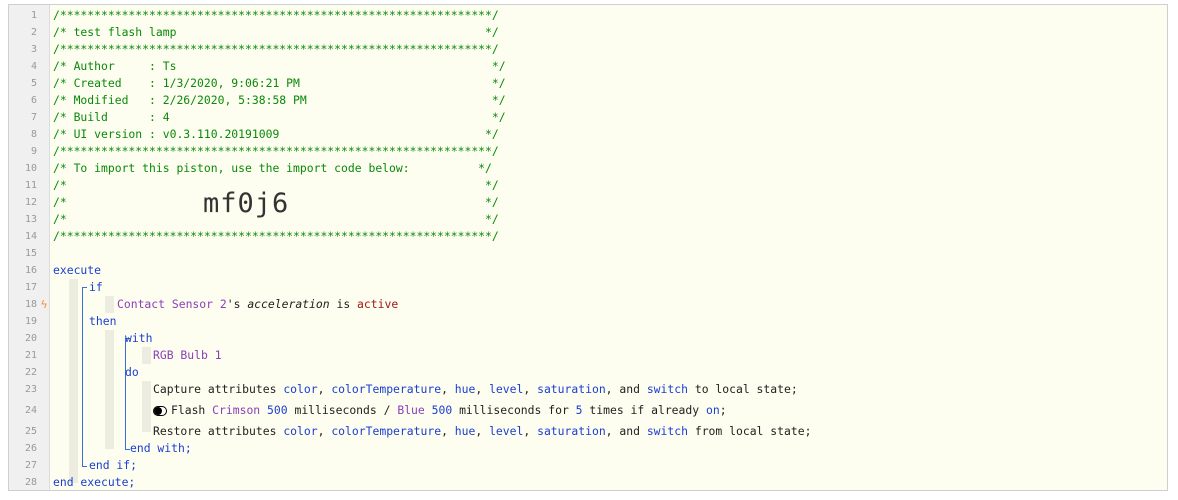 This screenshot has height=500, width=1178. What do you see at coordinates (30, 321) in the screenshot?
I see `line-number: 19` at bounding box center [30, 321].